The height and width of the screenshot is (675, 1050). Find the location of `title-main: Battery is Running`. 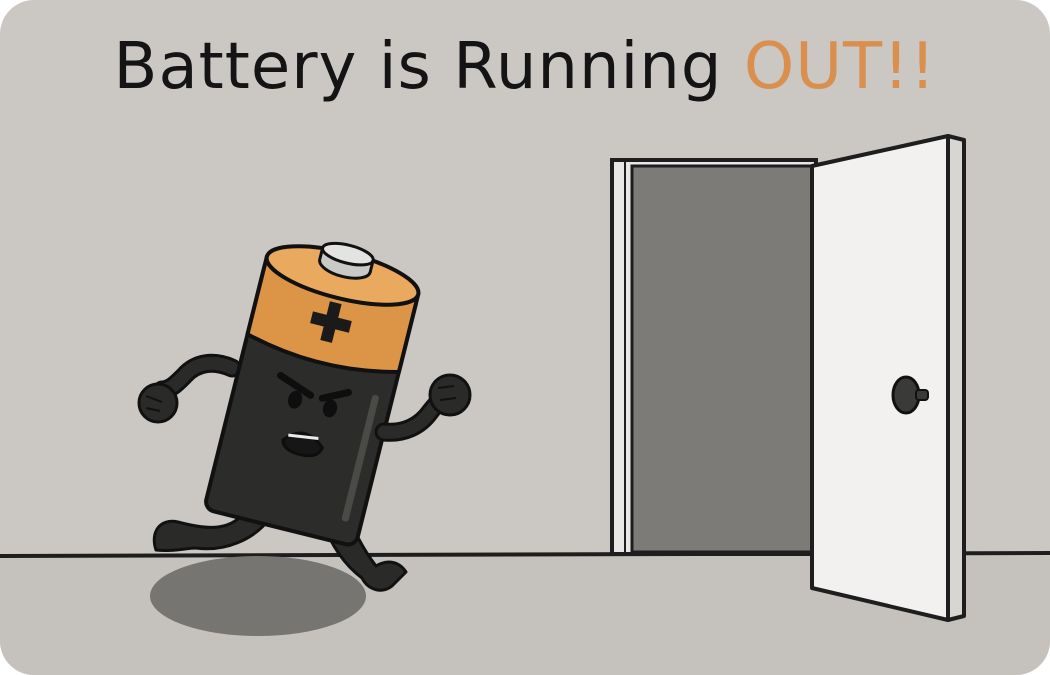

title-main: Battery is Running is located at coordinates (428, 67).